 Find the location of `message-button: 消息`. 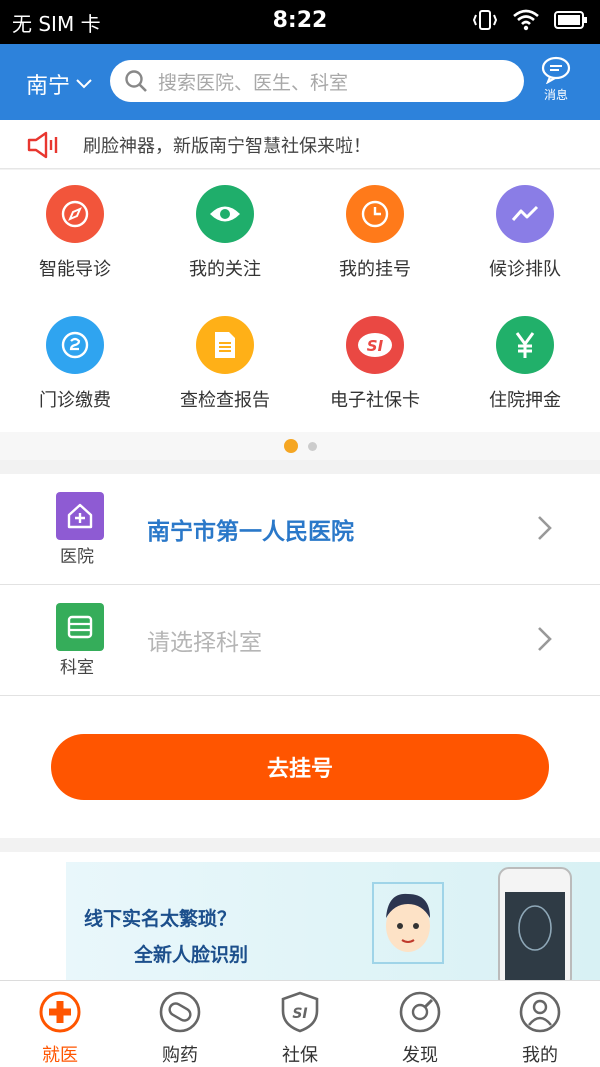

message-button: 消息 is located at coordinates (556, 79).